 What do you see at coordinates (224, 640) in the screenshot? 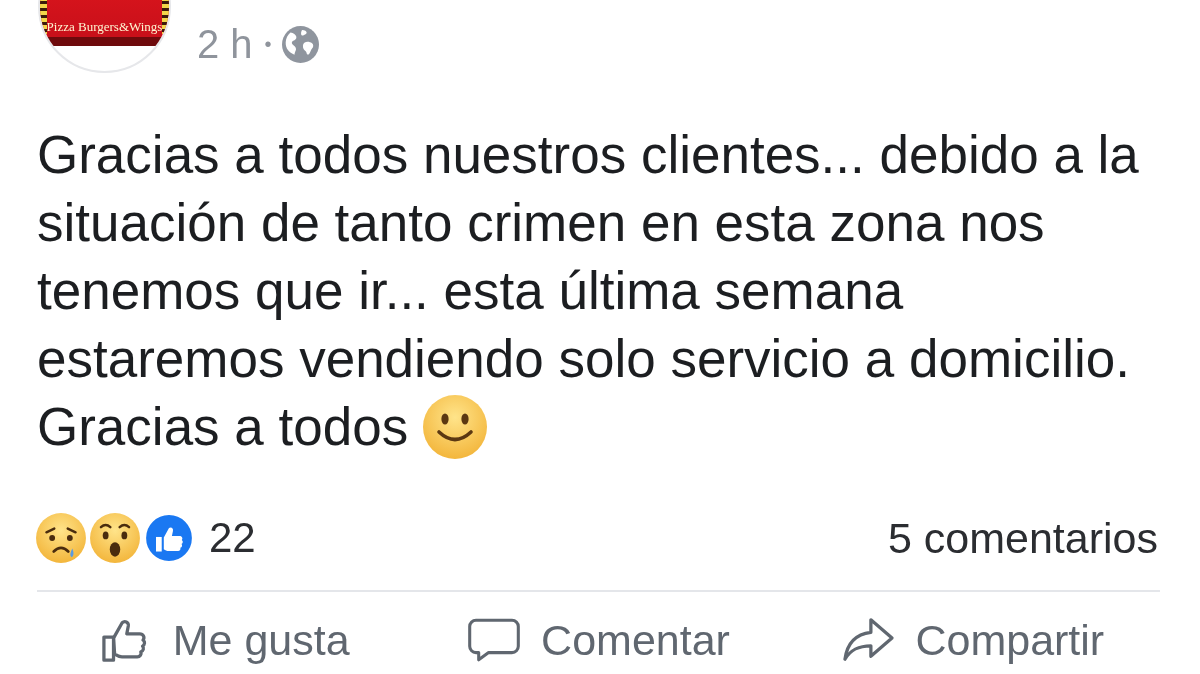
I see `like-button: Me gusta` at bounding box center [224, 640].